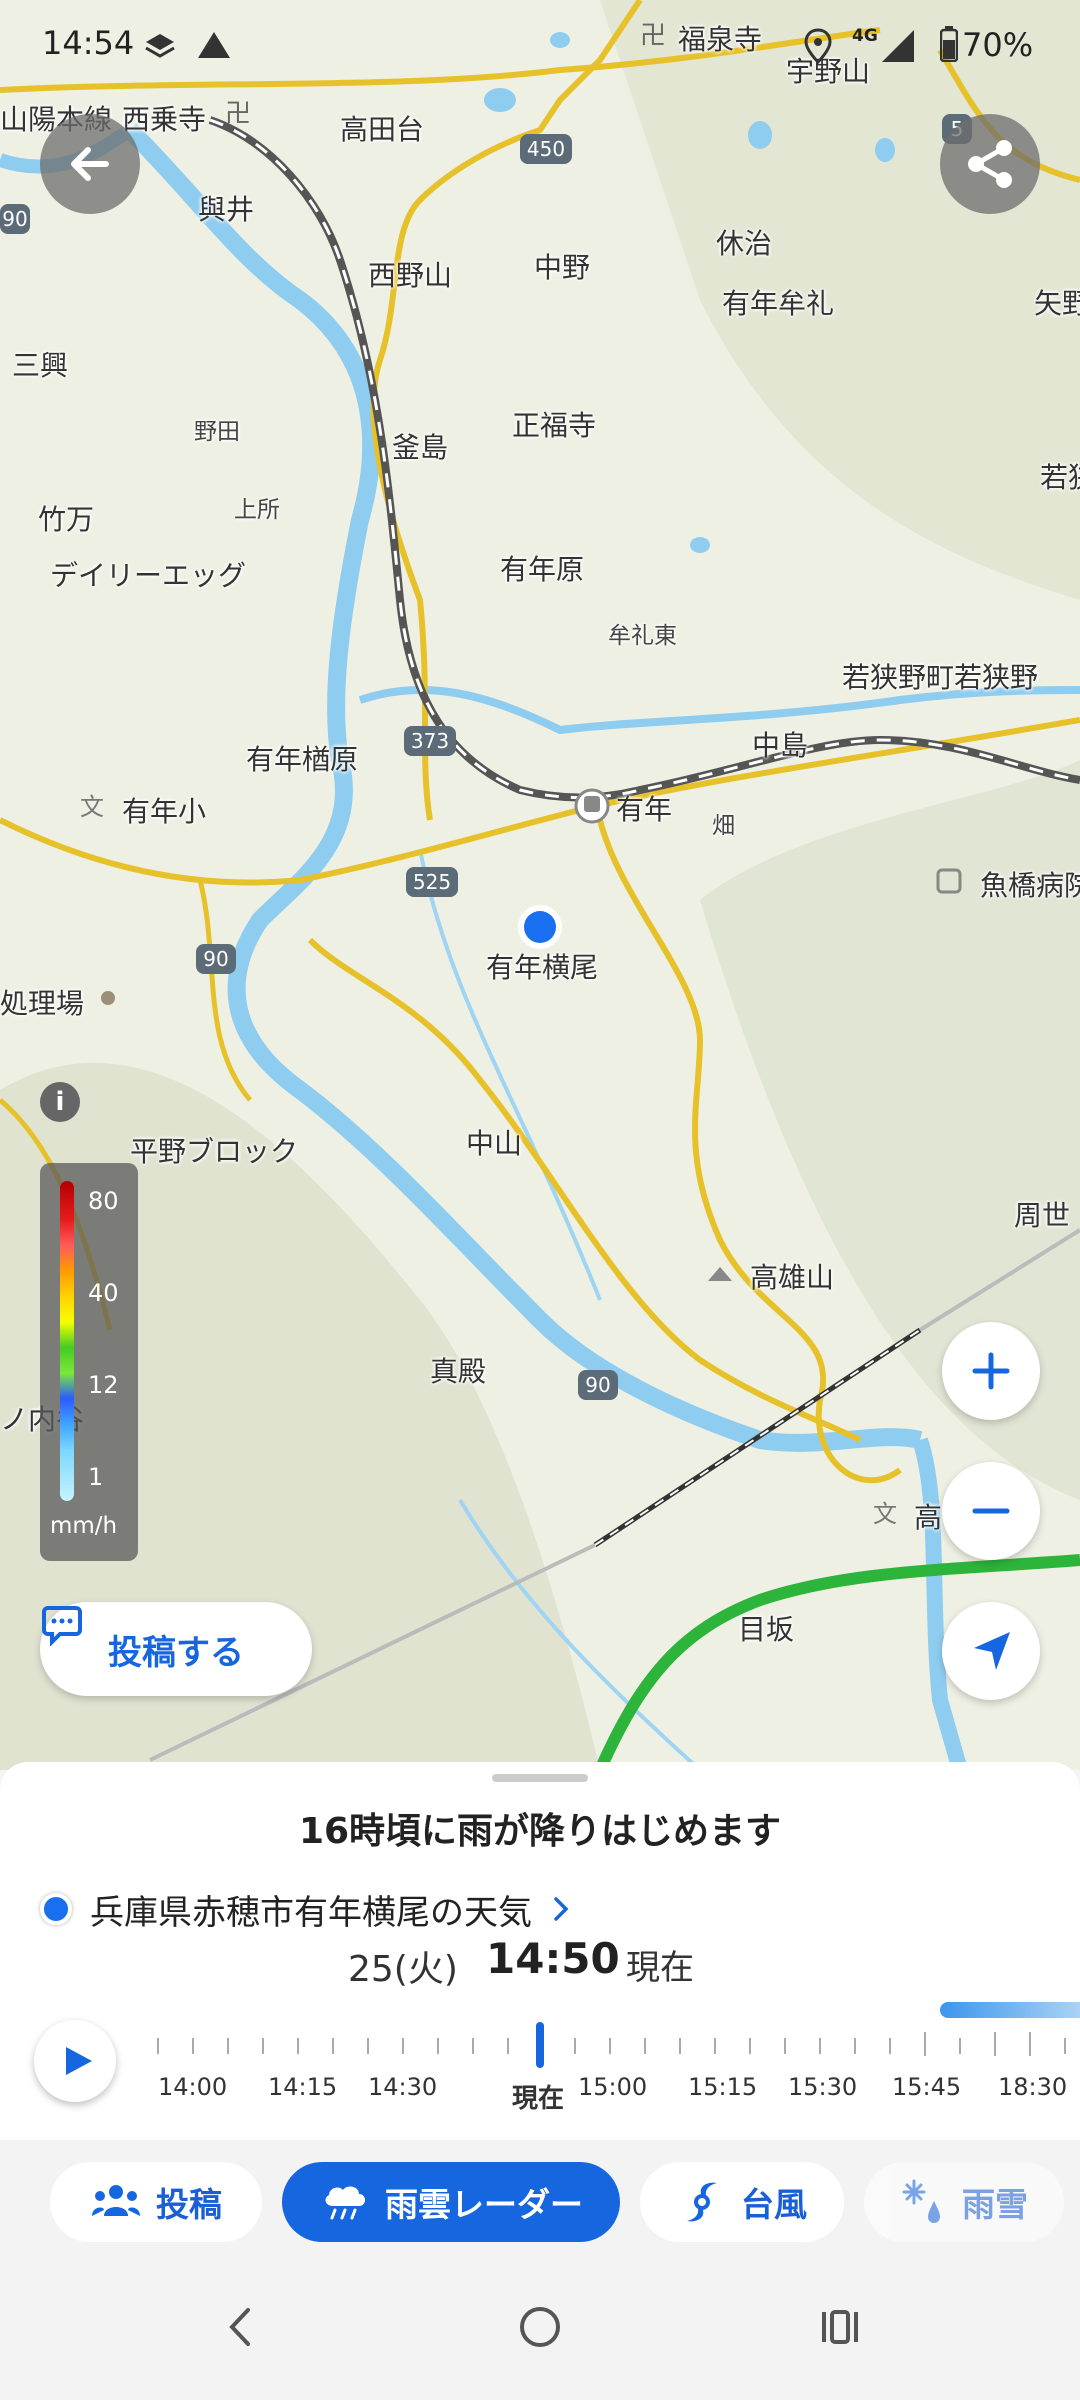 This screenshot has height=2400, width=1080. I want to click on info-icon: i, so click(60, 1102).